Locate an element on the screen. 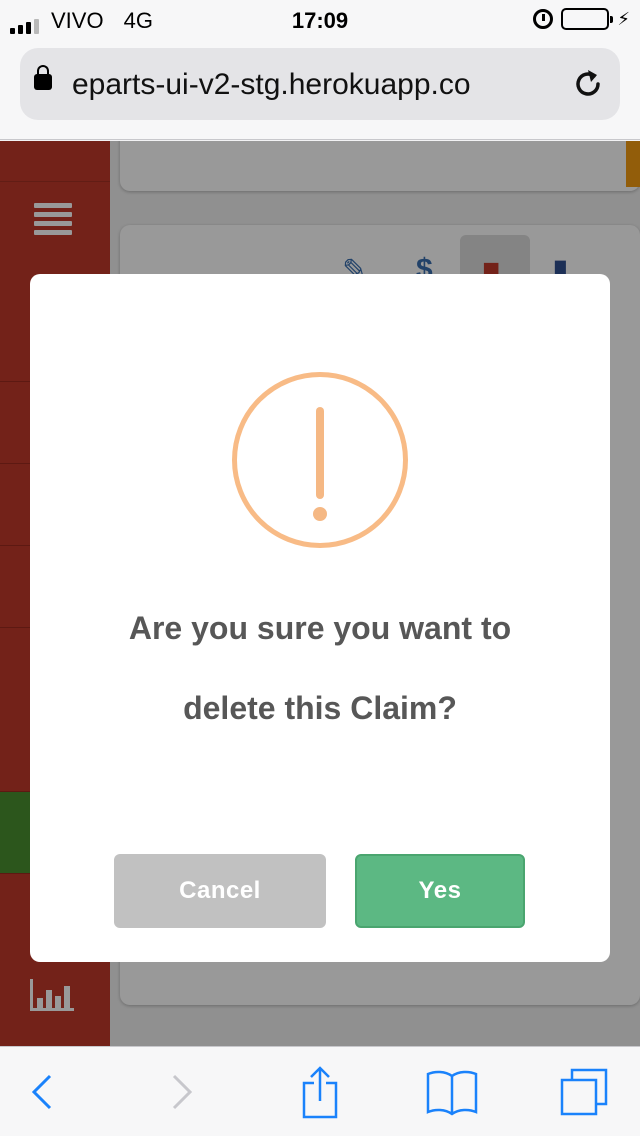 The width and height of the screenshot is (640, 1136). cancel-button: Cancel is located at coordinates (220, 891).